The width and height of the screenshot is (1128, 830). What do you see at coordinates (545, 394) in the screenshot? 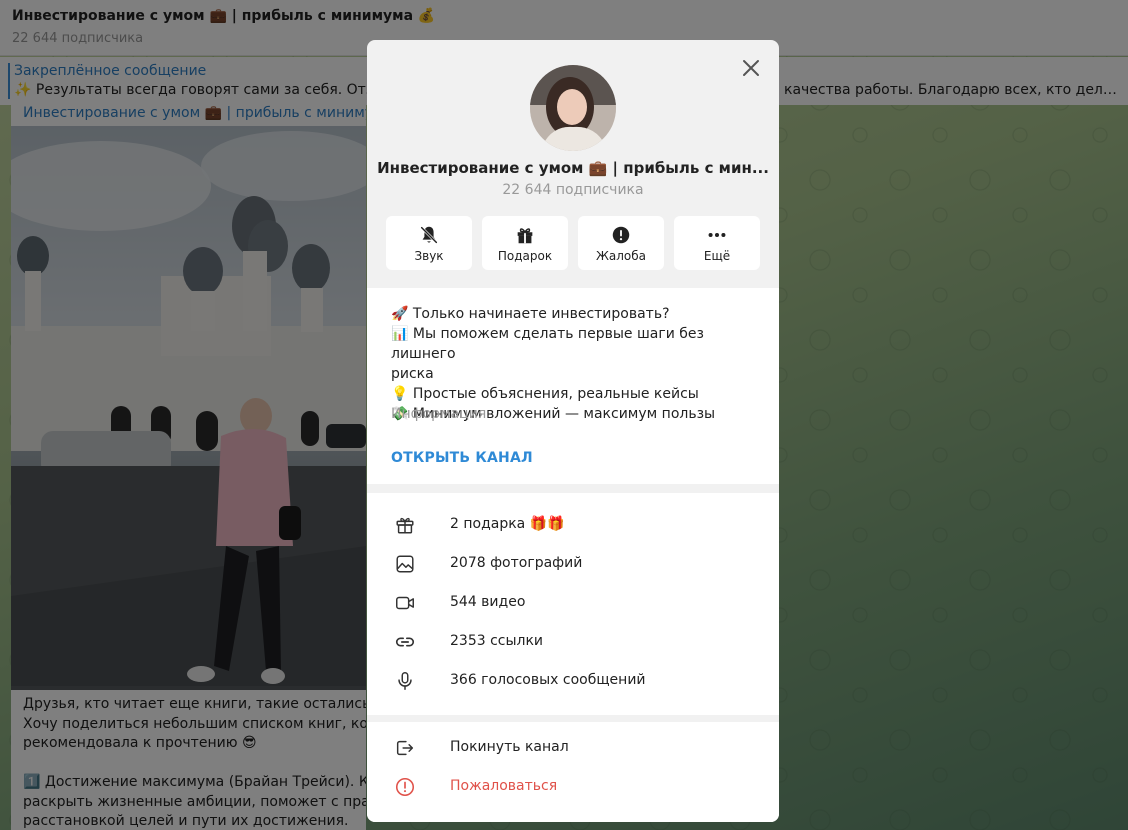
I see `description-line: 💡 Простые объяснения, реальные кейсы` at bounding box center [545, 394].